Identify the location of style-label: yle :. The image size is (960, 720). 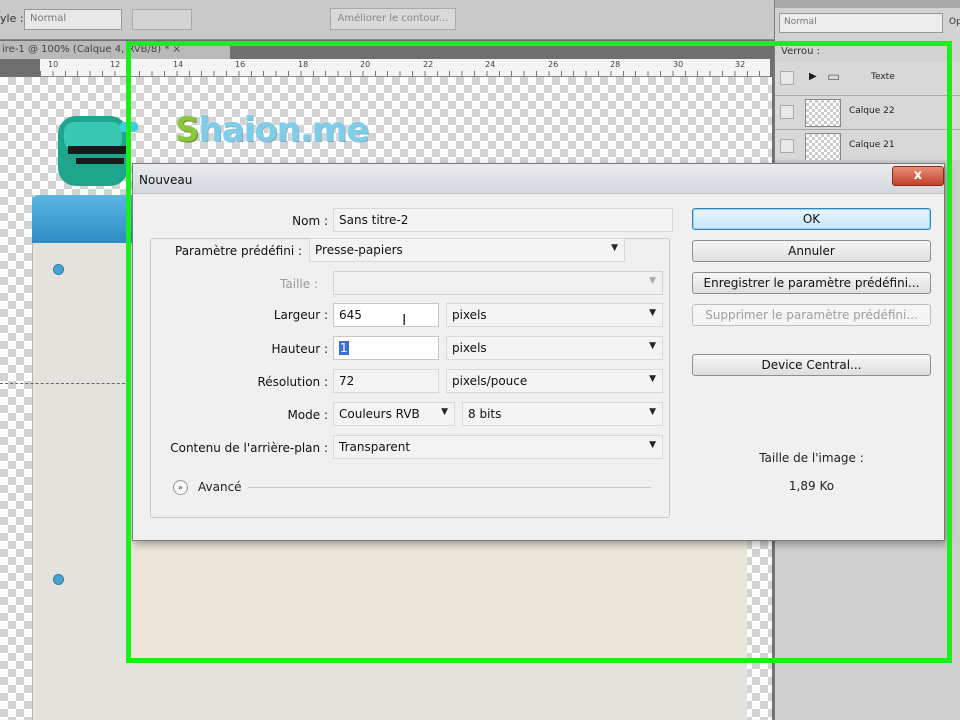
(12, 18).